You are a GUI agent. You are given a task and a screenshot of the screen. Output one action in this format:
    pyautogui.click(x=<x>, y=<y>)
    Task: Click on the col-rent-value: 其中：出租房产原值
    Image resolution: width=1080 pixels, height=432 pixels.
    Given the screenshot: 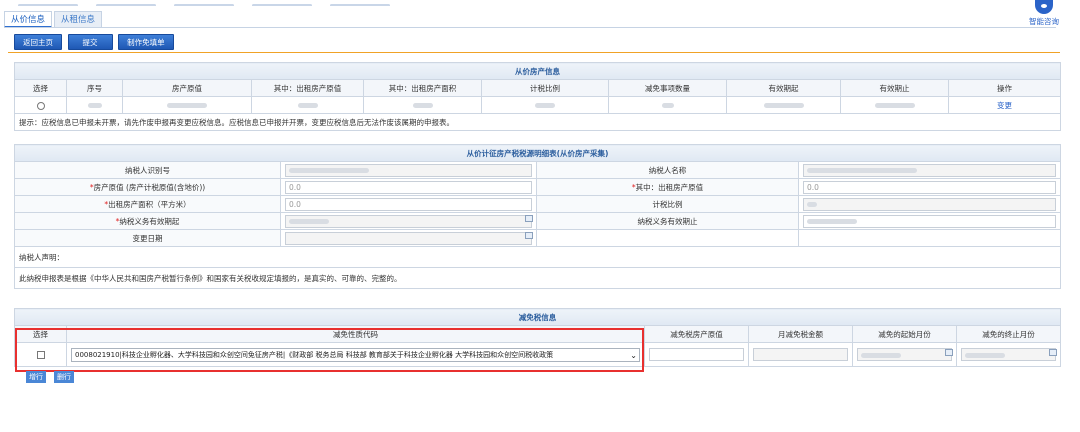 What is the action you would take?
    pyautogui.click(x=307, y=88)
    